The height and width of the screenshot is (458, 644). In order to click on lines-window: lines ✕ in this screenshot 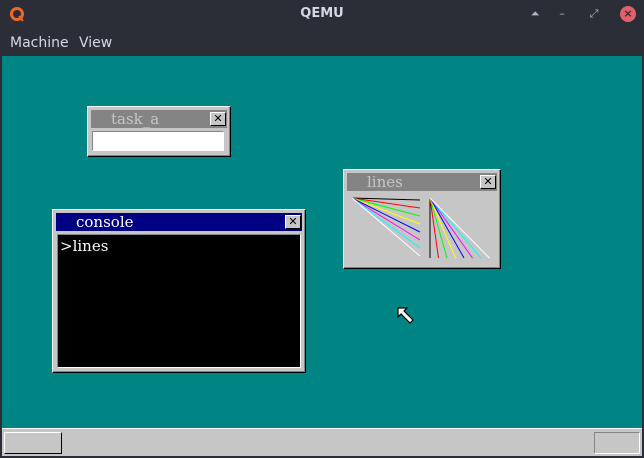, I will do `click(422, 219)`.